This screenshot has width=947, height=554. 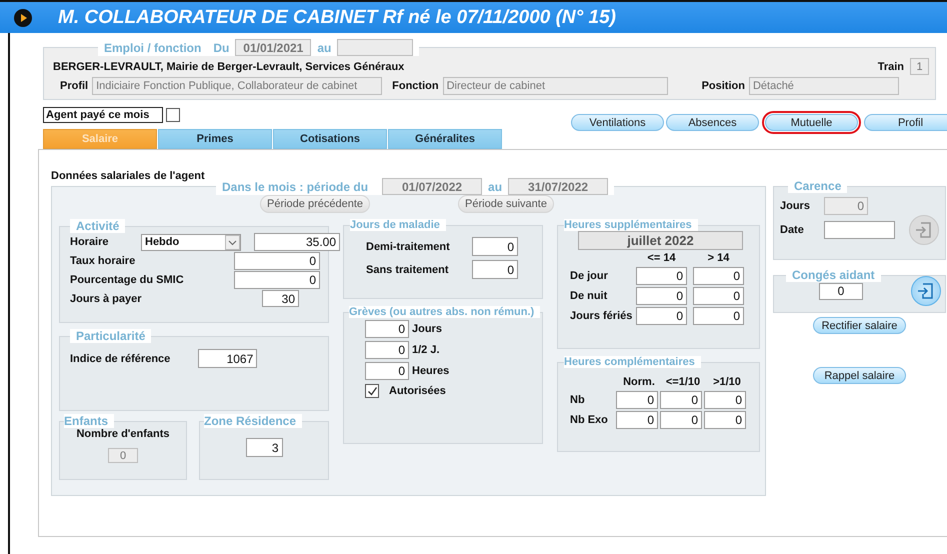 I want to click on legend-title: Enfants, so click(x=86, y=421).